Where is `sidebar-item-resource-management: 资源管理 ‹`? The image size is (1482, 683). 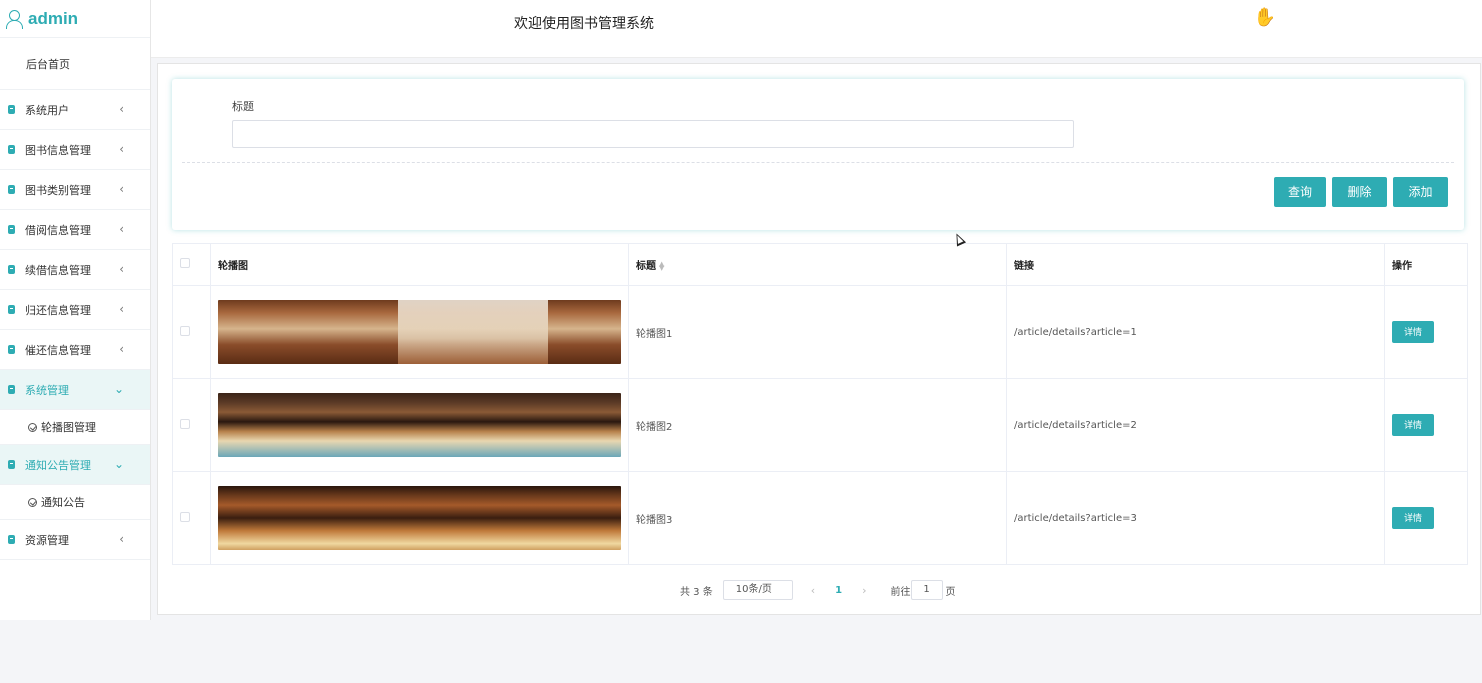 sidebar-item-resource-management: 资源管理 ‹ is located at coordinates (75, 540).